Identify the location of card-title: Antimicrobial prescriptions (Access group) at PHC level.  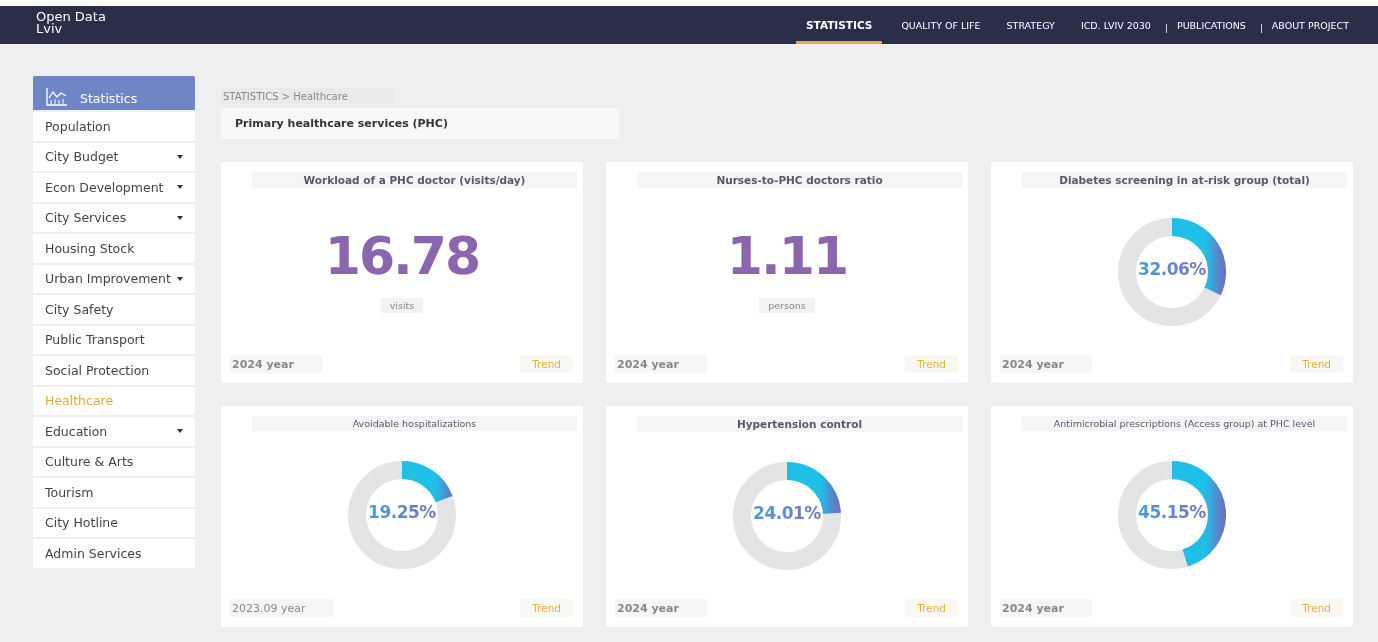
(1184, 423).